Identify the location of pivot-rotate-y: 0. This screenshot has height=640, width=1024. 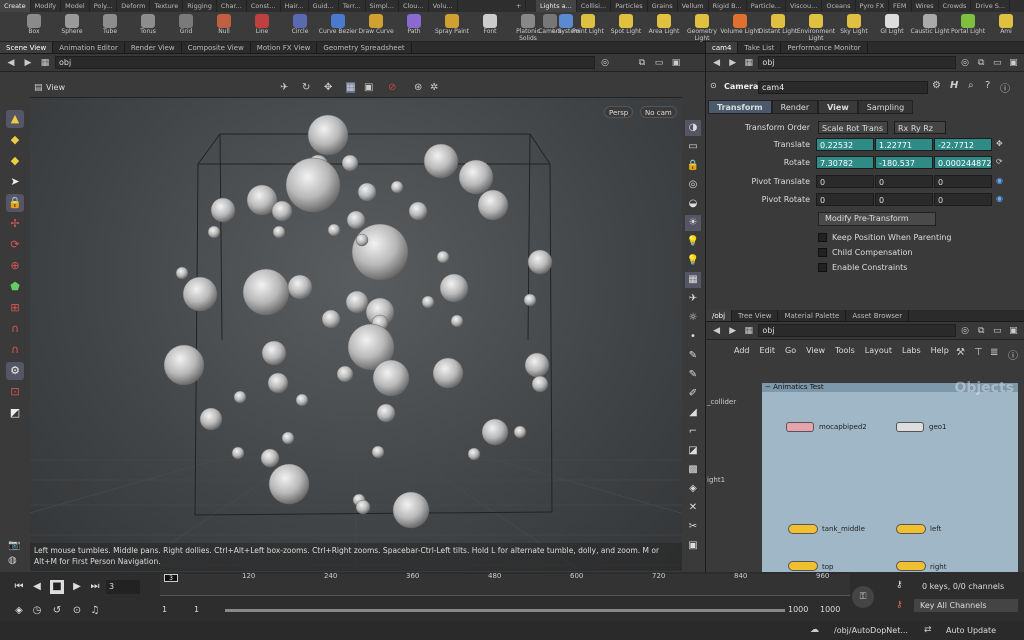
(904, 199).